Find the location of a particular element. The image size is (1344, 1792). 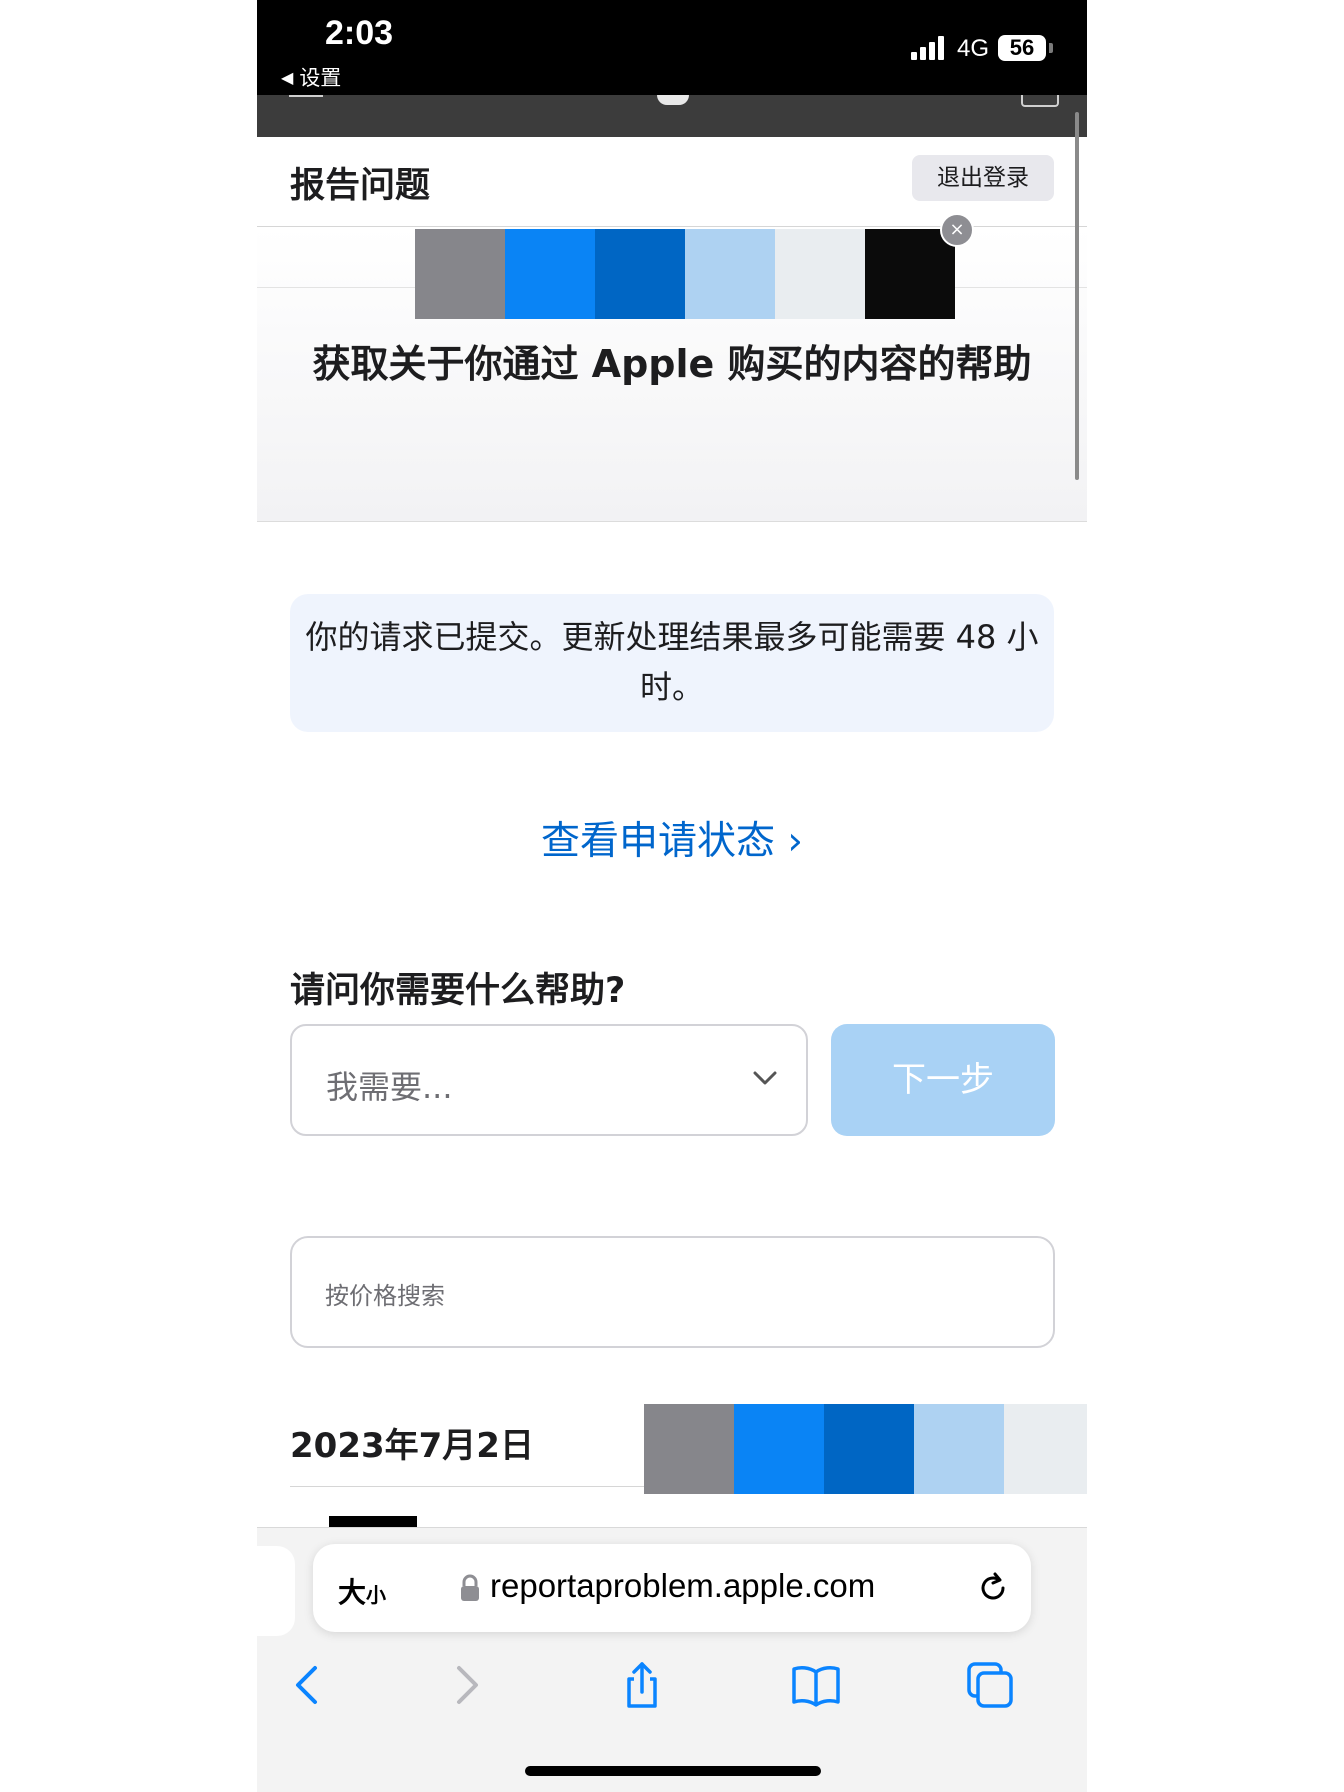

url-text: reportaproblem.apple.com is located at coordinates (683, 1585).